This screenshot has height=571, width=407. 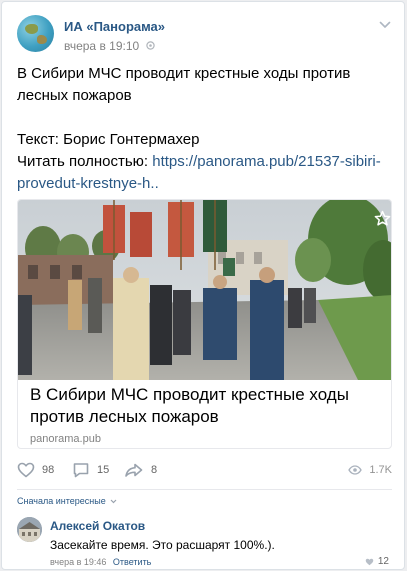 I want to click on attachment-title-line: против лесных пожаров, so click(x=124, y=416).